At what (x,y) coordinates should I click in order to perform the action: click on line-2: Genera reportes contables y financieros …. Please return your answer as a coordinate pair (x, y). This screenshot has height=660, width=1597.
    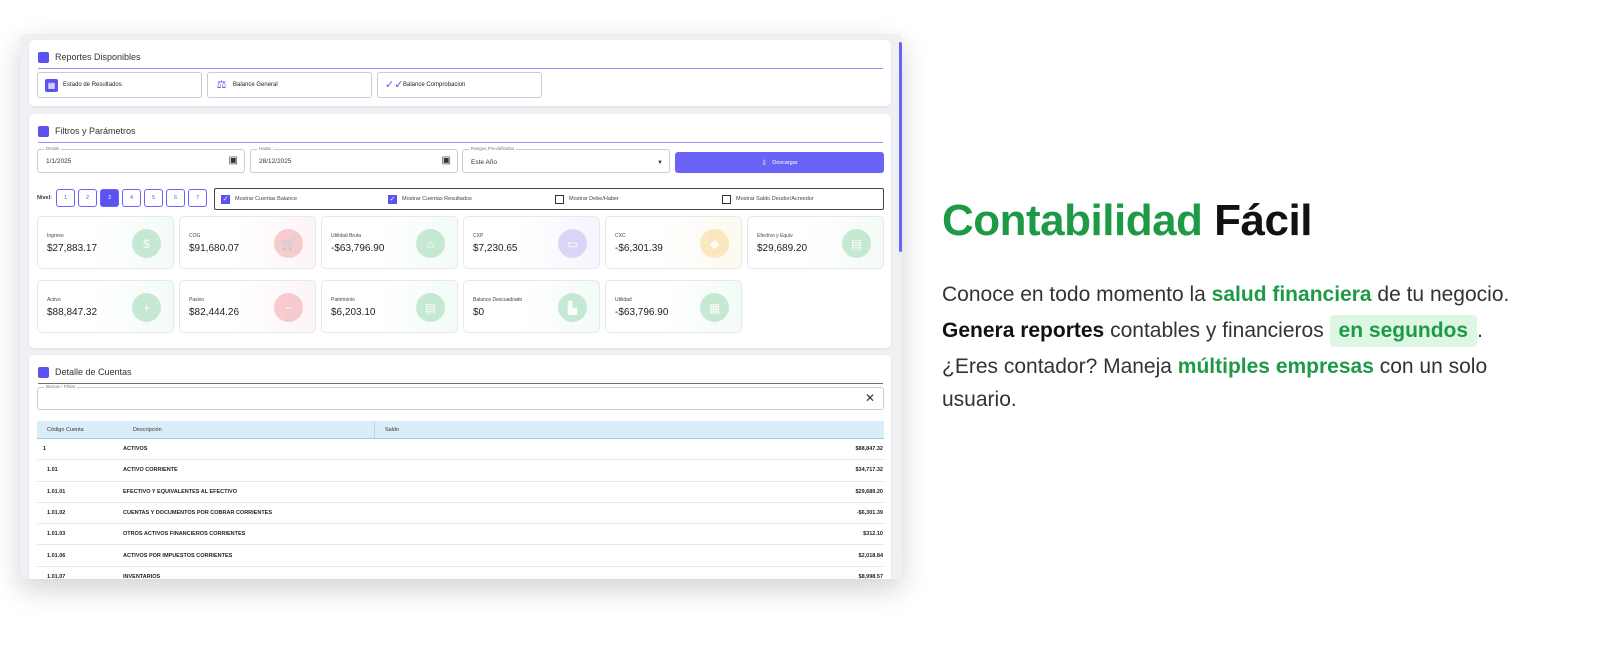
    Looking at the image, I should click on (1242, 331).